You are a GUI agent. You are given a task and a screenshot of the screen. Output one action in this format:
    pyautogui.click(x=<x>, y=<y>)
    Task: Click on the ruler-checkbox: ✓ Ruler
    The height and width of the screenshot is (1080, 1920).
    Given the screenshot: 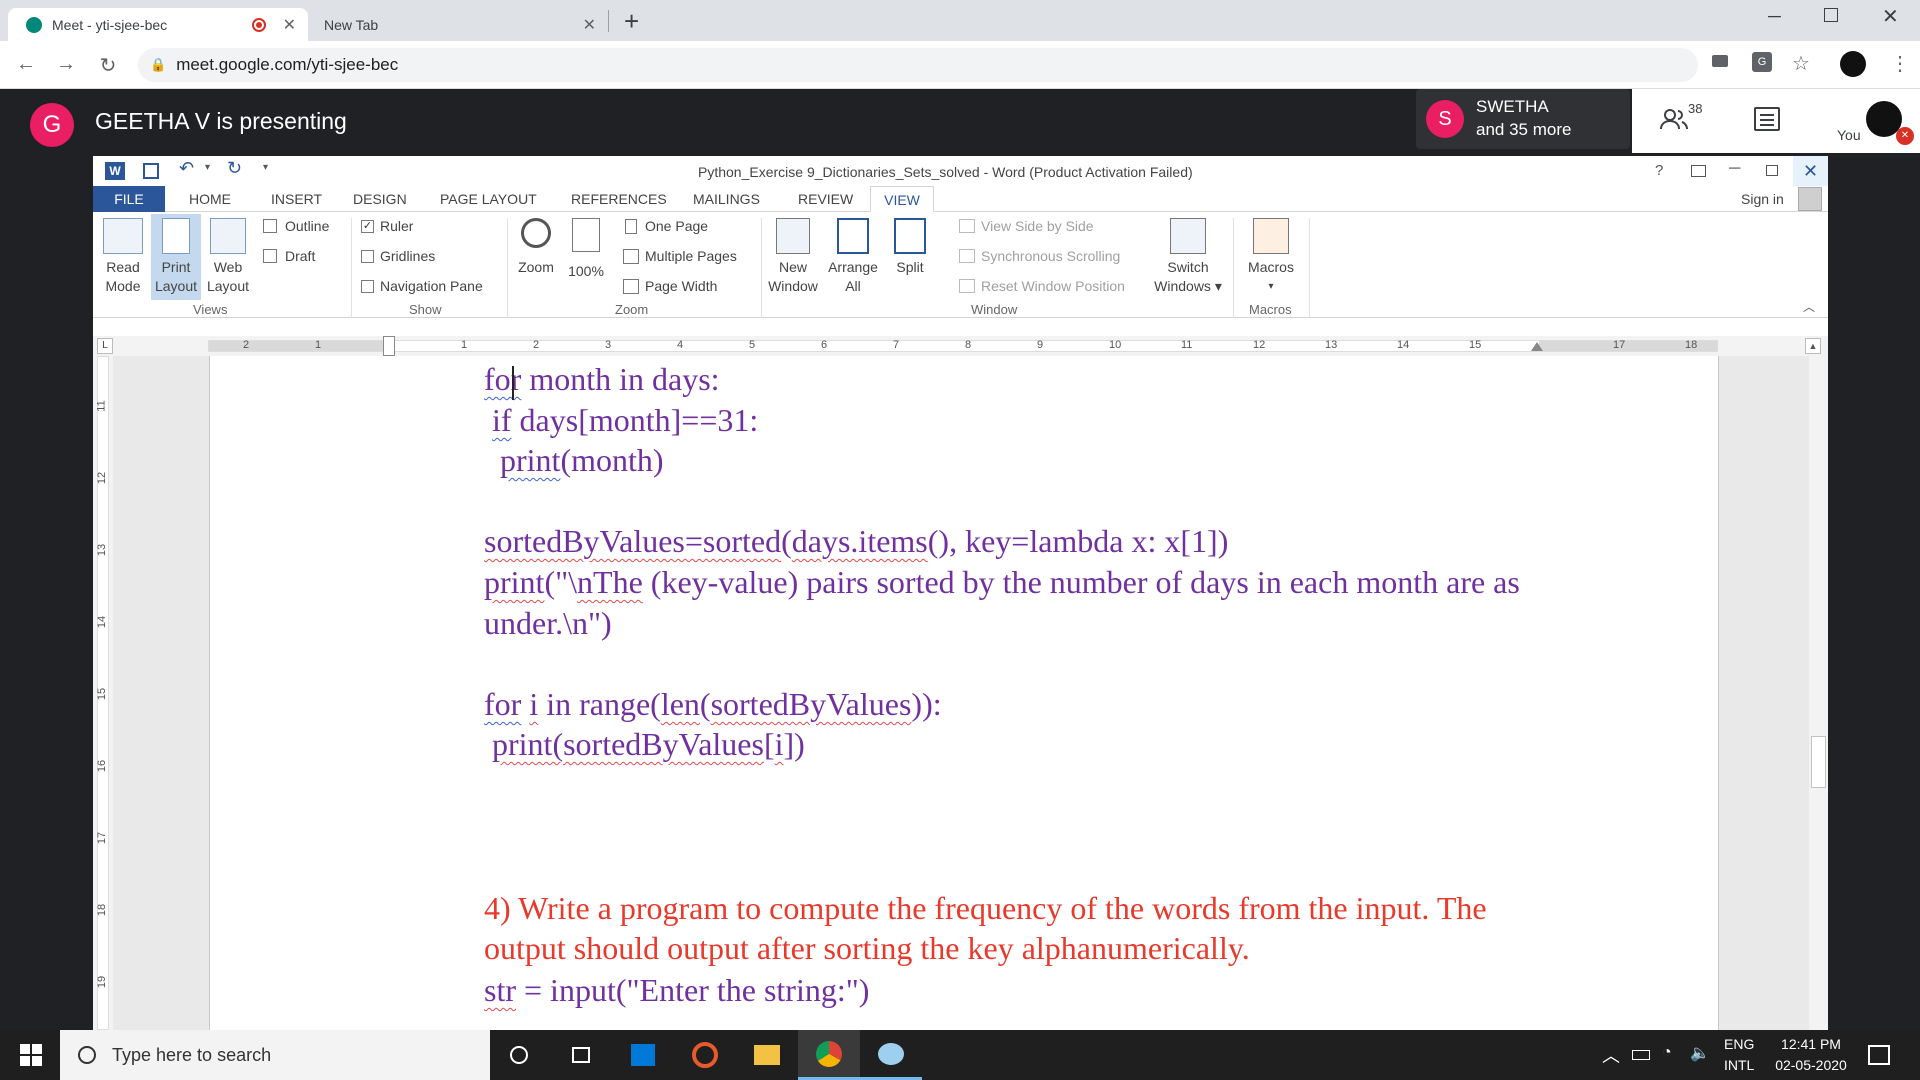 What is the action you would take?
    pyautogui.click(x=387, y=226)
    